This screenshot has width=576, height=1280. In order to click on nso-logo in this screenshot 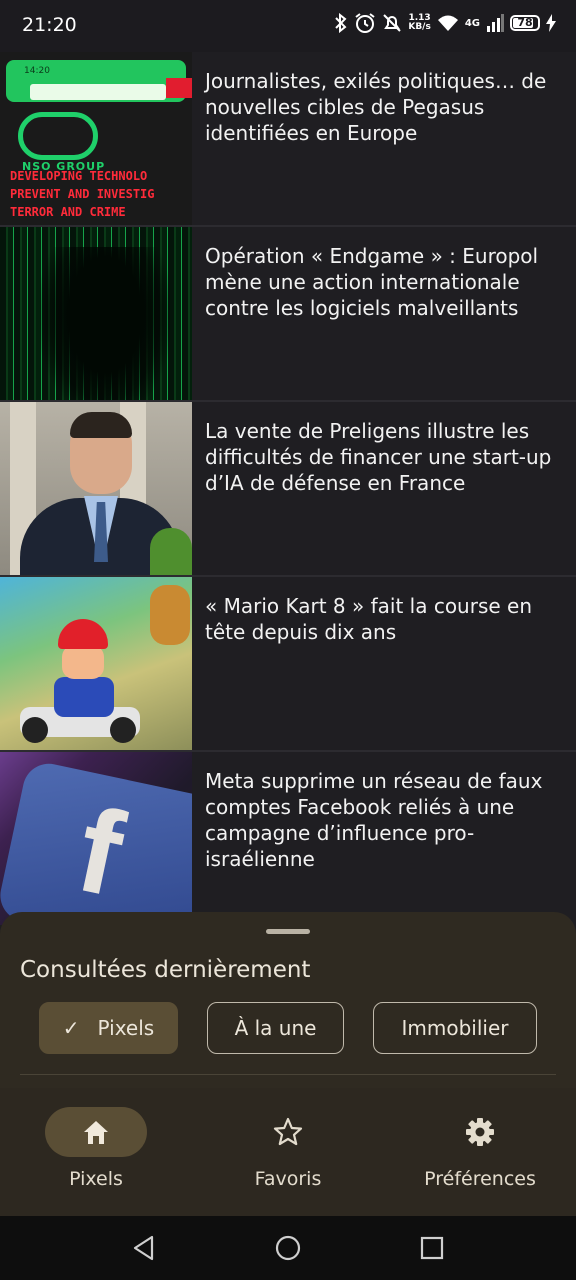, I will do `click(58, 136)`.